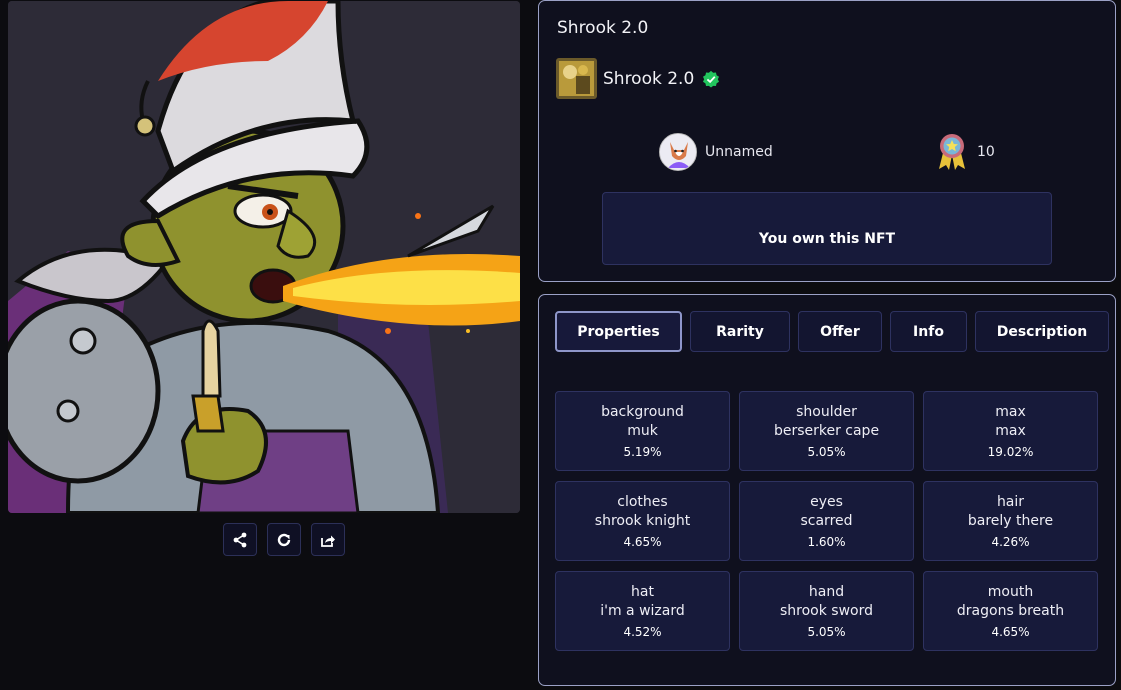 The image size is (1121, 690). I want to click on property-card: max max 19.02%, so click(1010, 431).